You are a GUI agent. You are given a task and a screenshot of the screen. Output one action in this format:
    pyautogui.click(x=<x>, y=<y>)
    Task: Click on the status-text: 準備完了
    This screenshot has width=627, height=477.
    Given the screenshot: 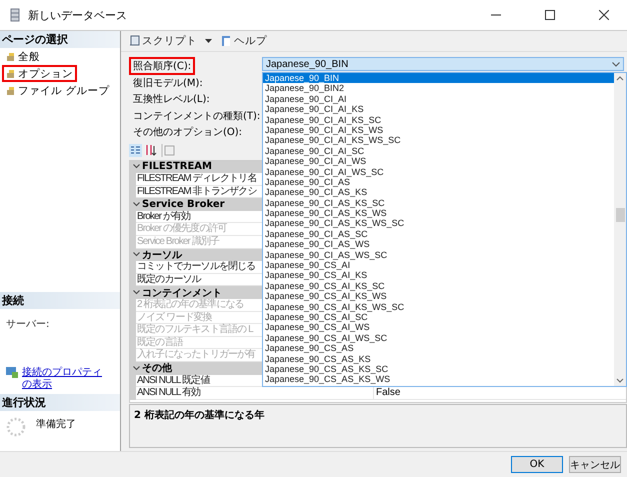 What is the action you would take?
    pyautogui.click(x=56, y=424)
    